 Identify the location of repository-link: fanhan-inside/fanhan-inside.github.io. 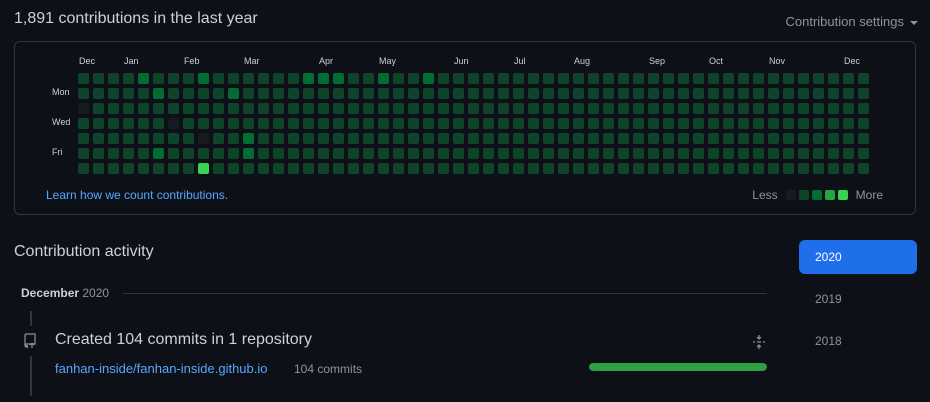
(161, 368).